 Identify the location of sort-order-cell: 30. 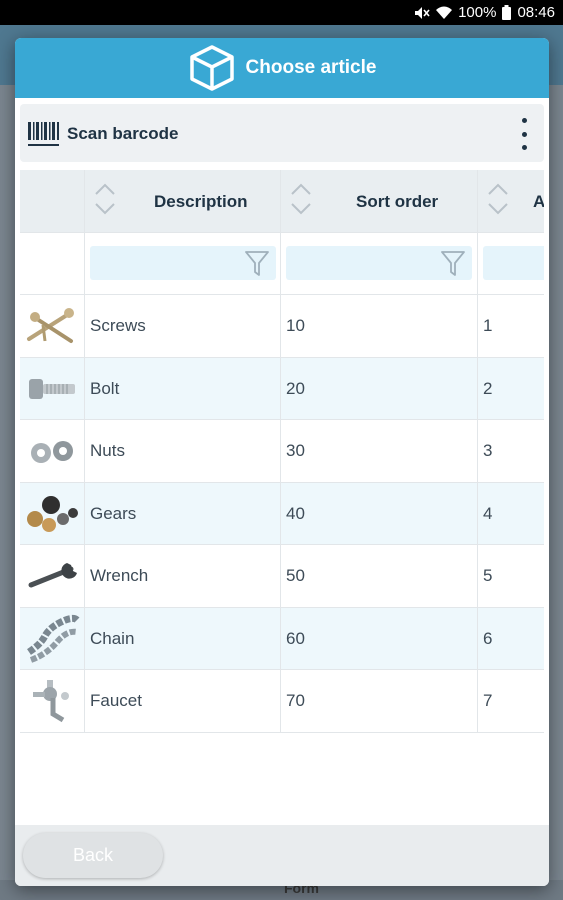
(379, 451).